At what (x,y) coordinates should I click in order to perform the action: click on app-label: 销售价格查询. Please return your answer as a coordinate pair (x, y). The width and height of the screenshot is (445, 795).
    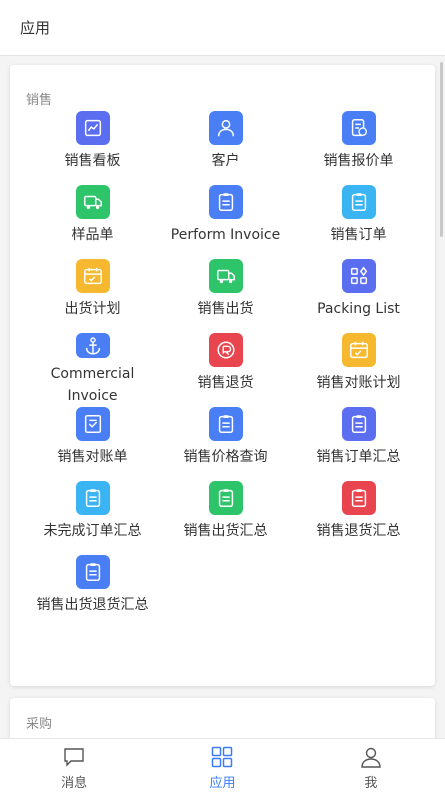
    Looking at the image, I should click on (225, 457).